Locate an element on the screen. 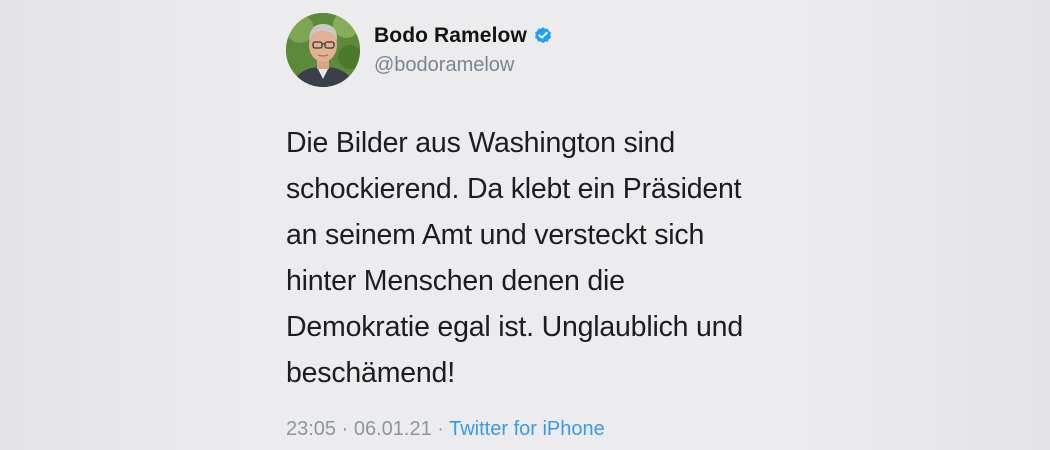  name-row: Bodo Ramelow is located at coordinates (463, 36).